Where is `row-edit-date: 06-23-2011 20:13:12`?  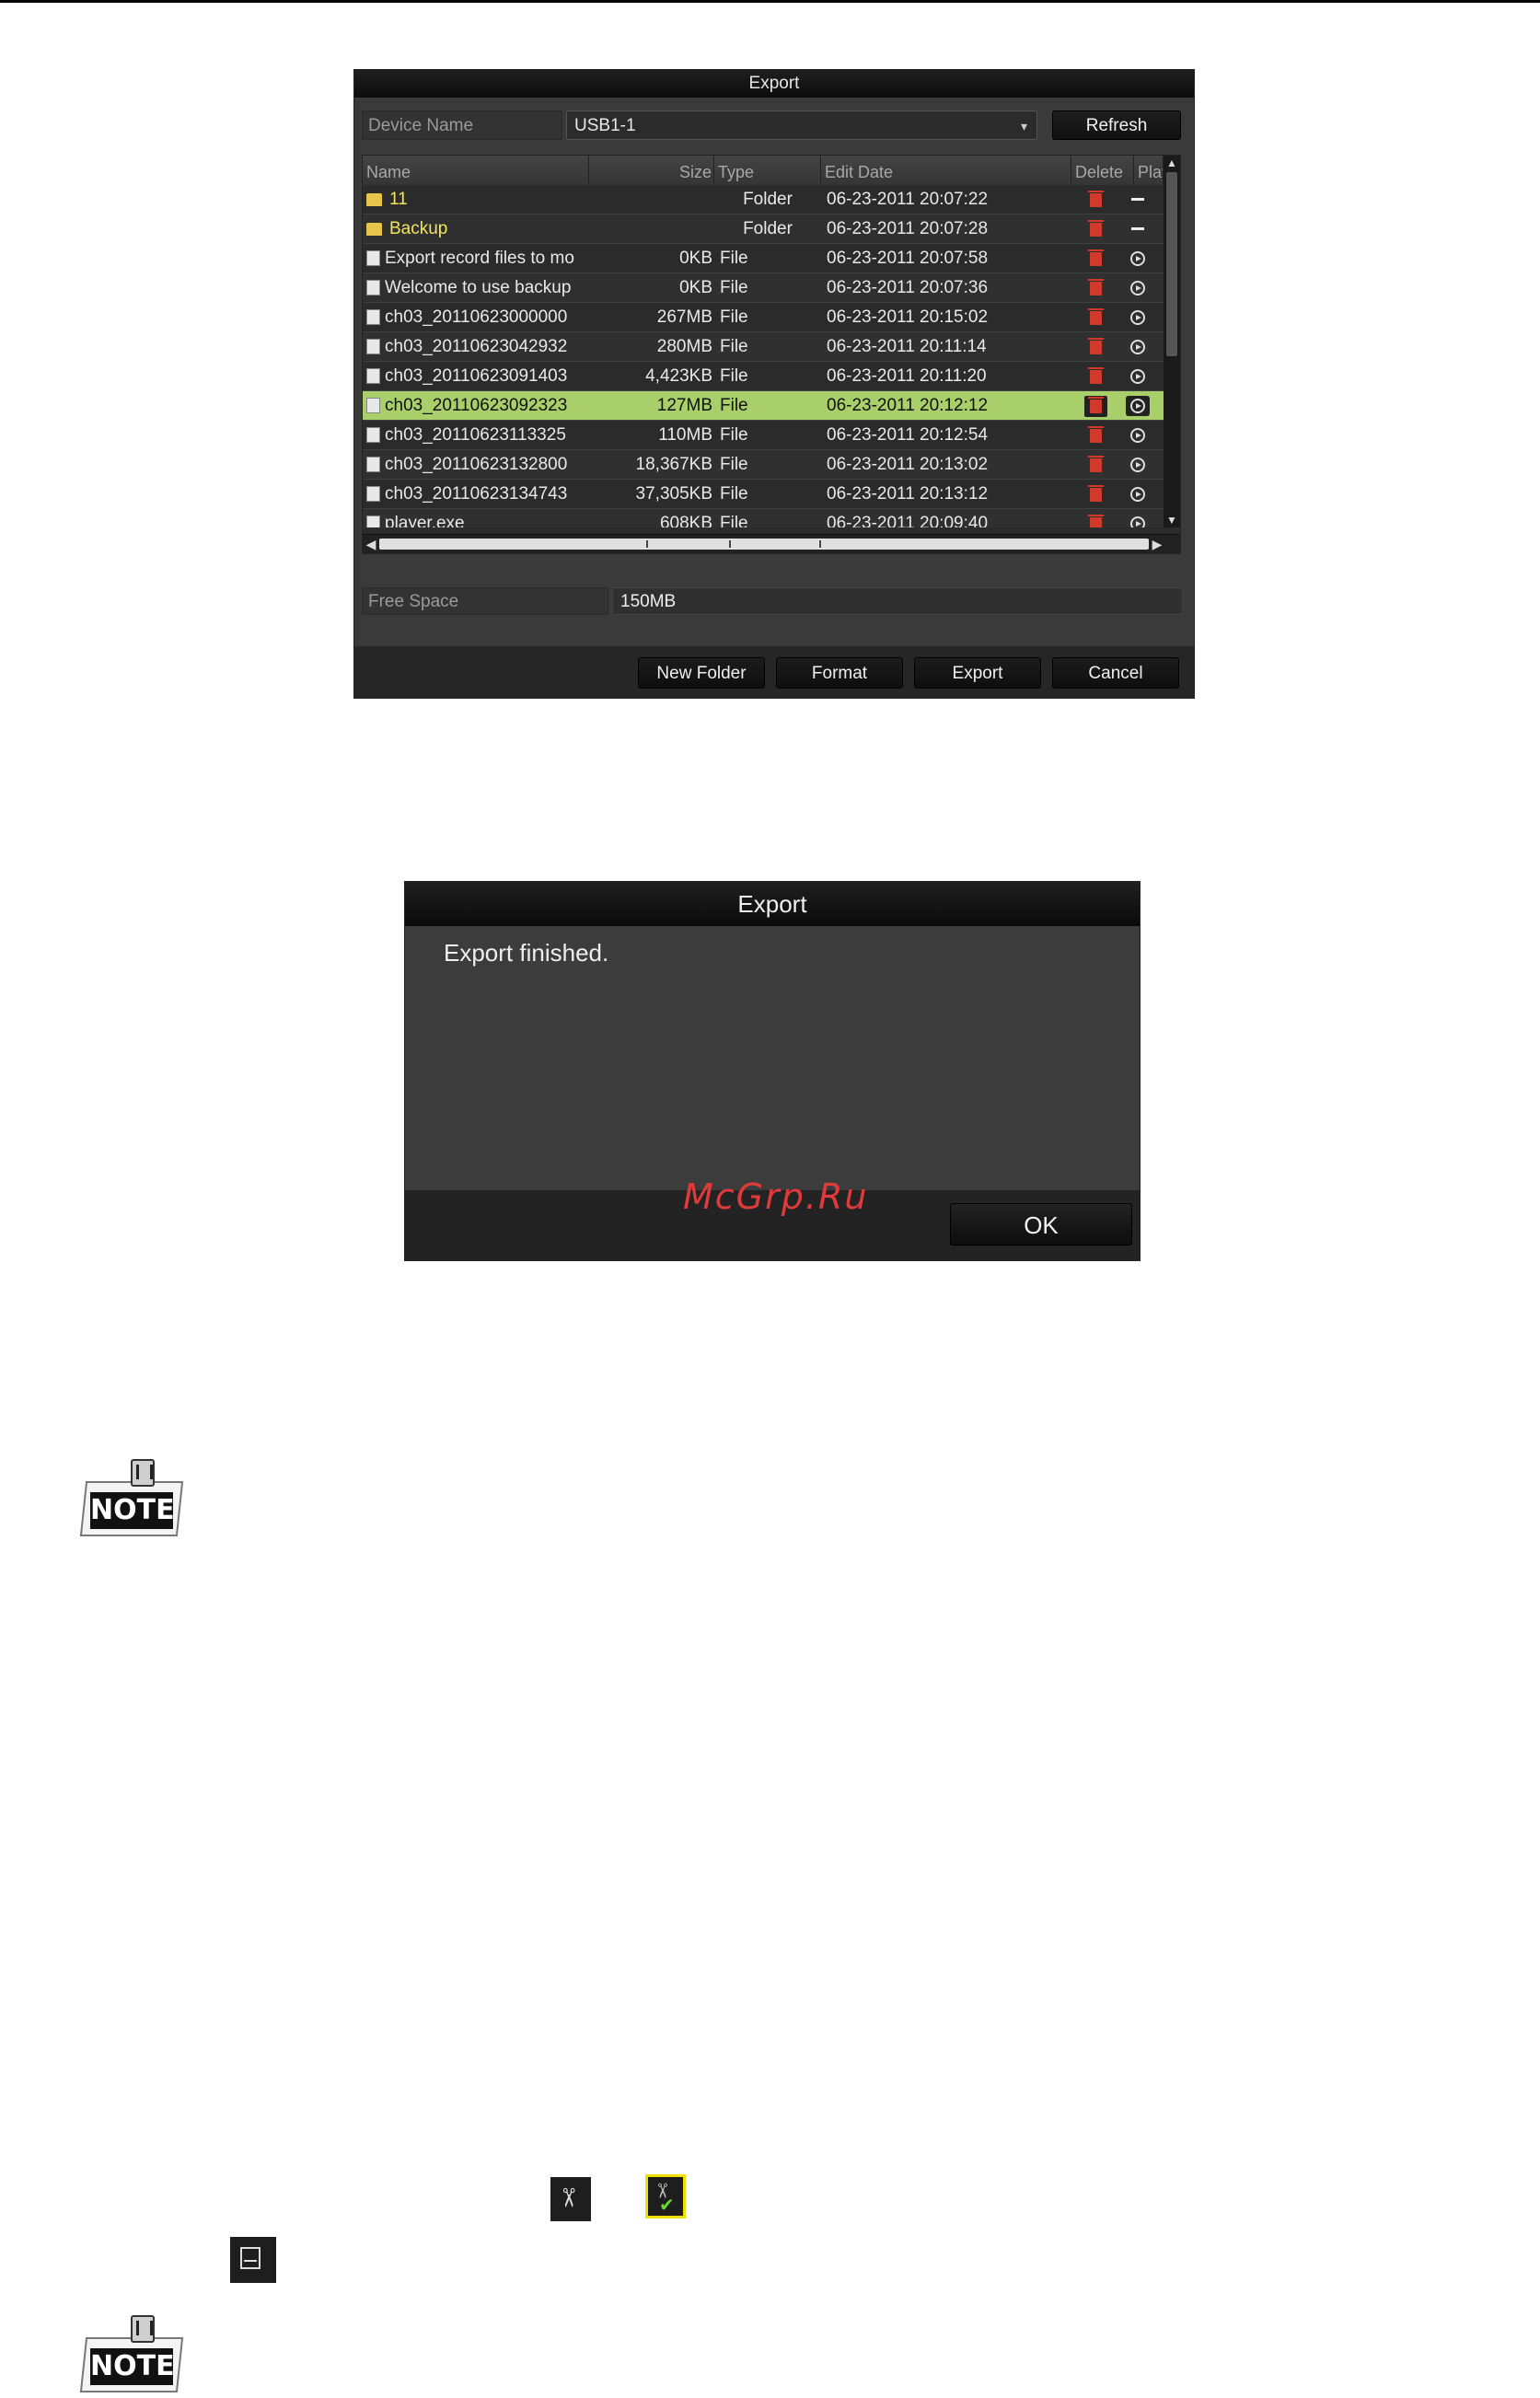 row-edit-date: 06-23-2011 20:13:12 is located at coordinates (908, 494).